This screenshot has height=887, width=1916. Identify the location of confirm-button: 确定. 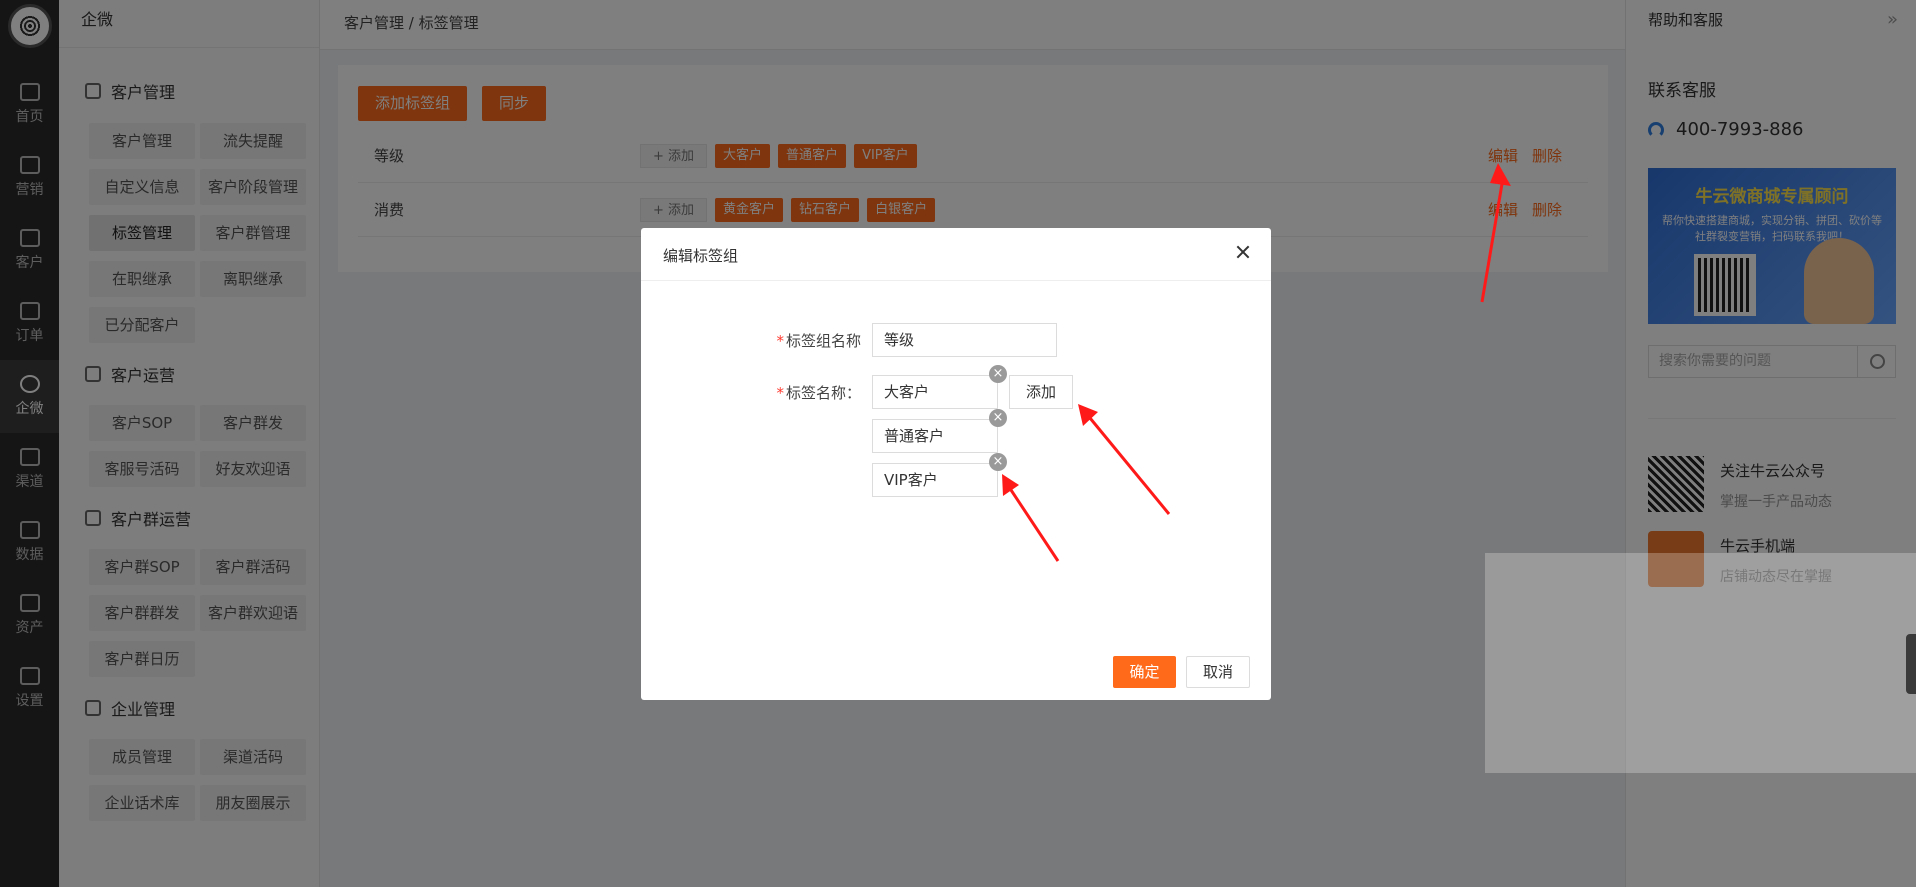
(1144, 672).